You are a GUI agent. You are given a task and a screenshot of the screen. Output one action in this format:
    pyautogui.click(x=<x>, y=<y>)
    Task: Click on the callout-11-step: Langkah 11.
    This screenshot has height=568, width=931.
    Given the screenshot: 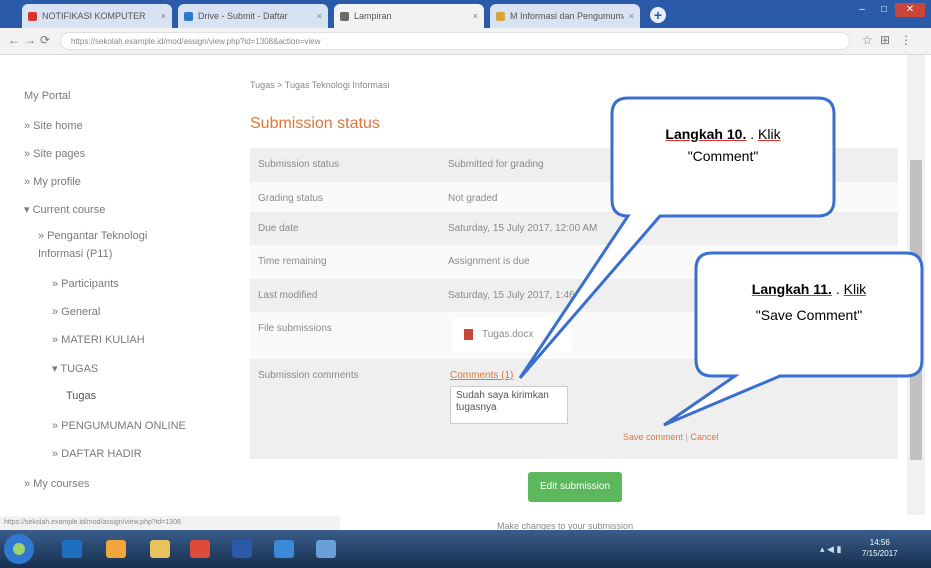 What is the action you would take?
    pyautogui.click(x=791, y=289)
    